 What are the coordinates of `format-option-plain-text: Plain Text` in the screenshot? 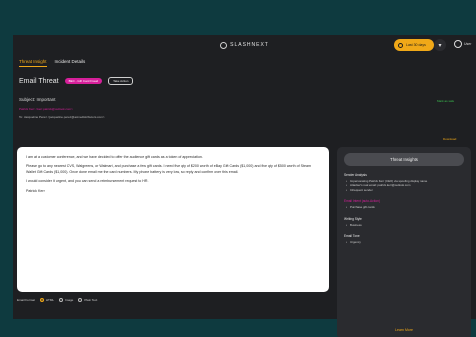 It's located at (87, 300).